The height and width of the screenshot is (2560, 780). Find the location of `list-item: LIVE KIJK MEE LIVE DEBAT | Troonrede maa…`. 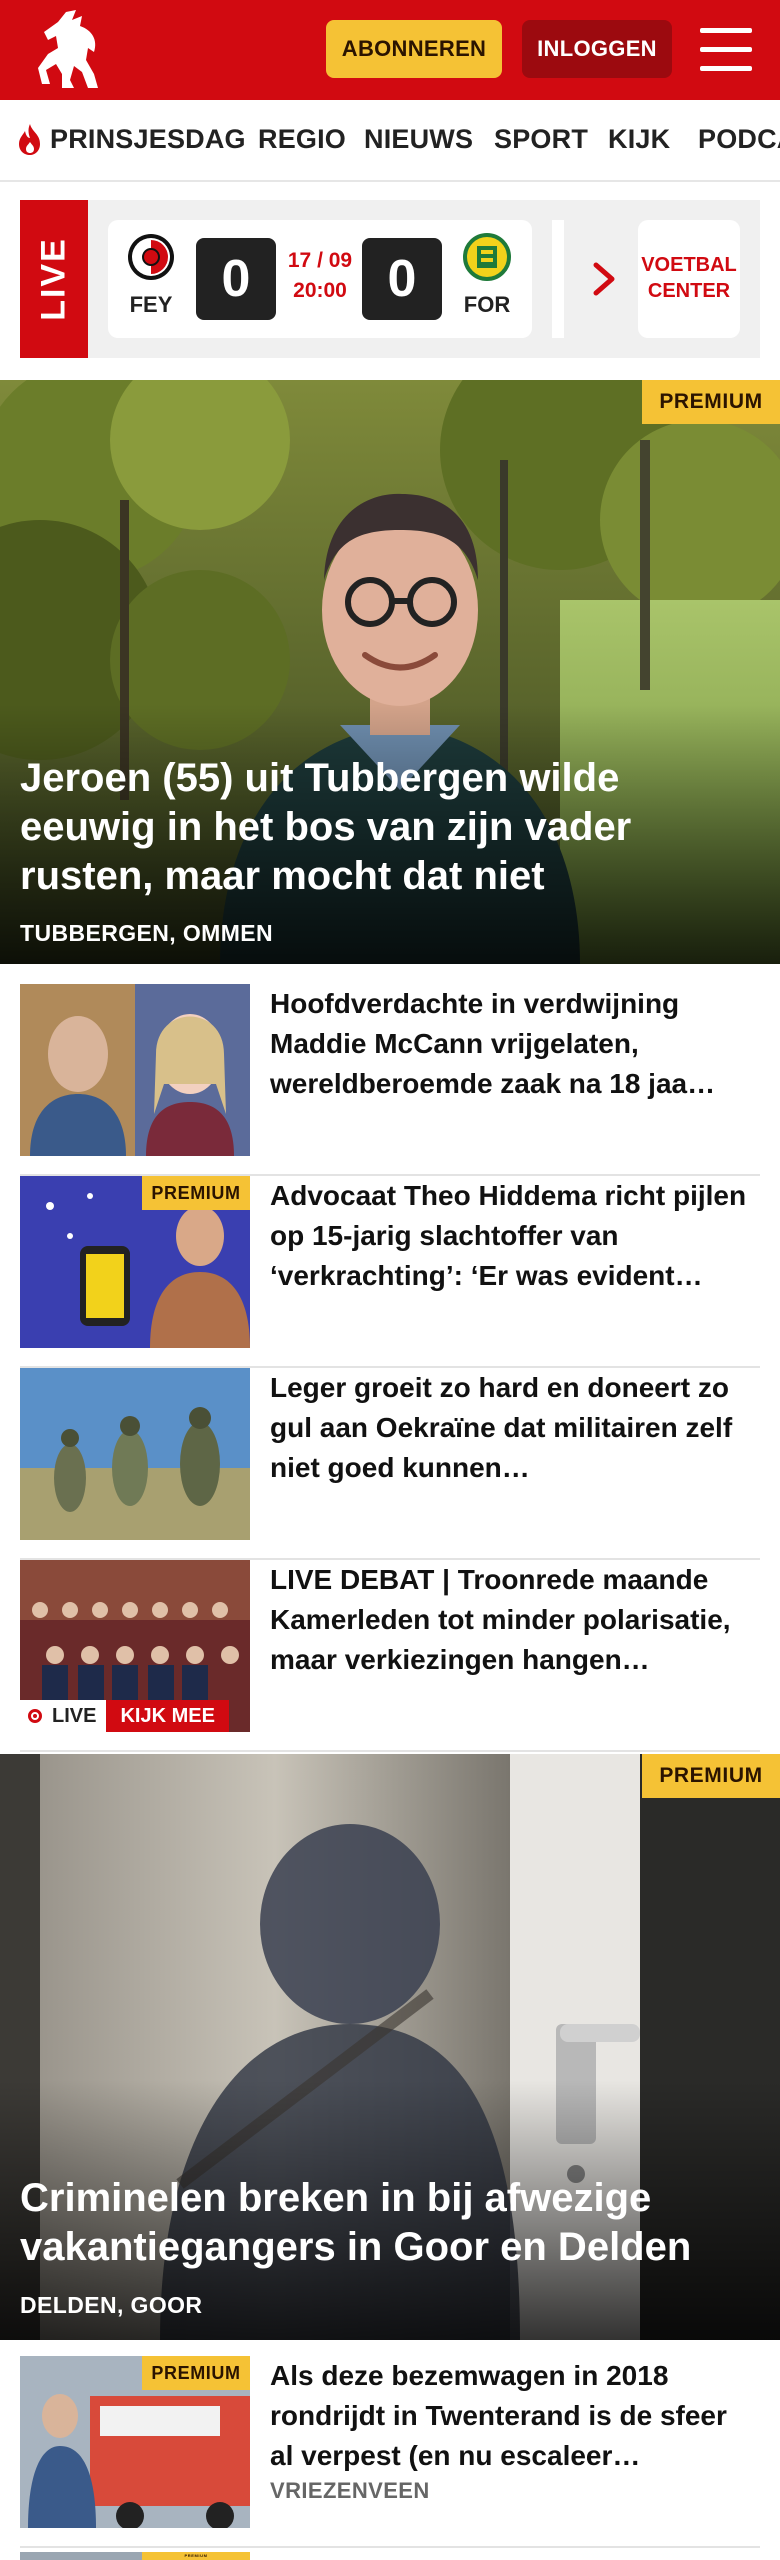

list-item: LIVE KIJK MEE LIVE DEBAT | Troonrede maa… is located at coordinates (390, 1656).